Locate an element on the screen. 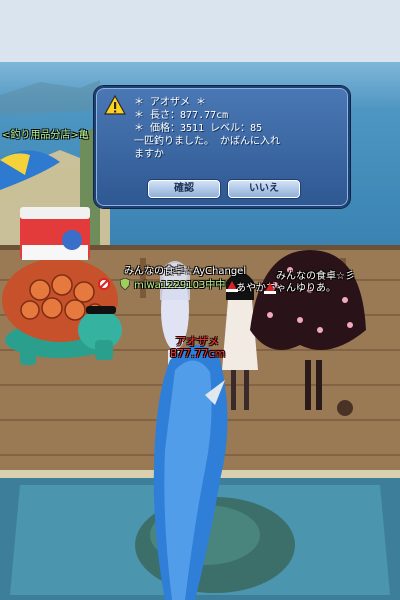 The height and width of the screenshot is (600, 400). dialog-line: 一匹釣りました。 かばんに入れ is located at coordinates (207, 141).